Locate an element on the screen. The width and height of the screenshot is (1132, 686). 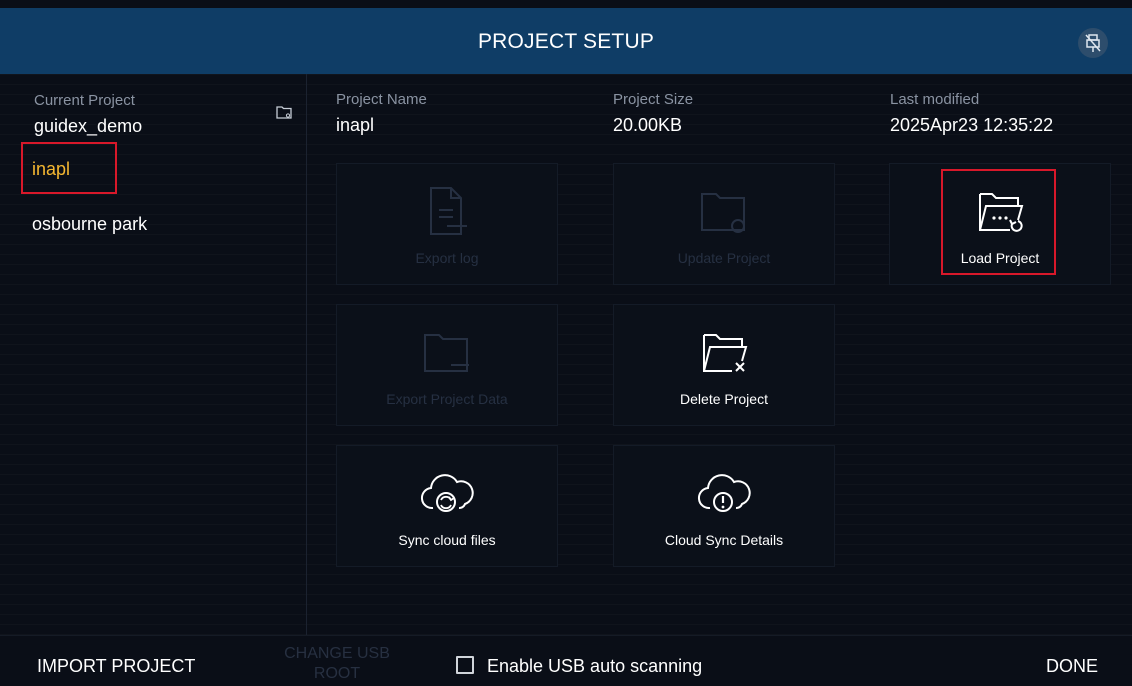
cloud-sync-details-label: Cloud Sync Details is located at coordinates (724, 540).